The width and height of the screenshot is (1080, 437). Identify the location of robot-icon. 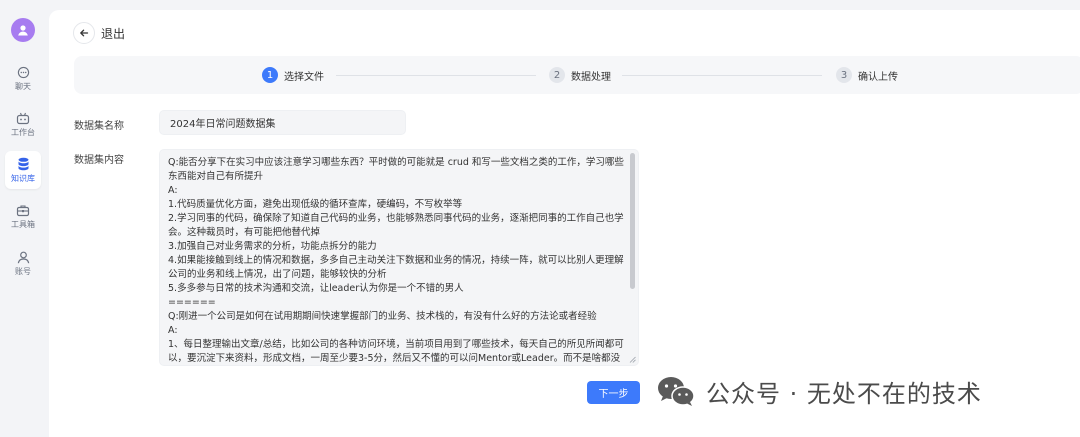
(23, 118).